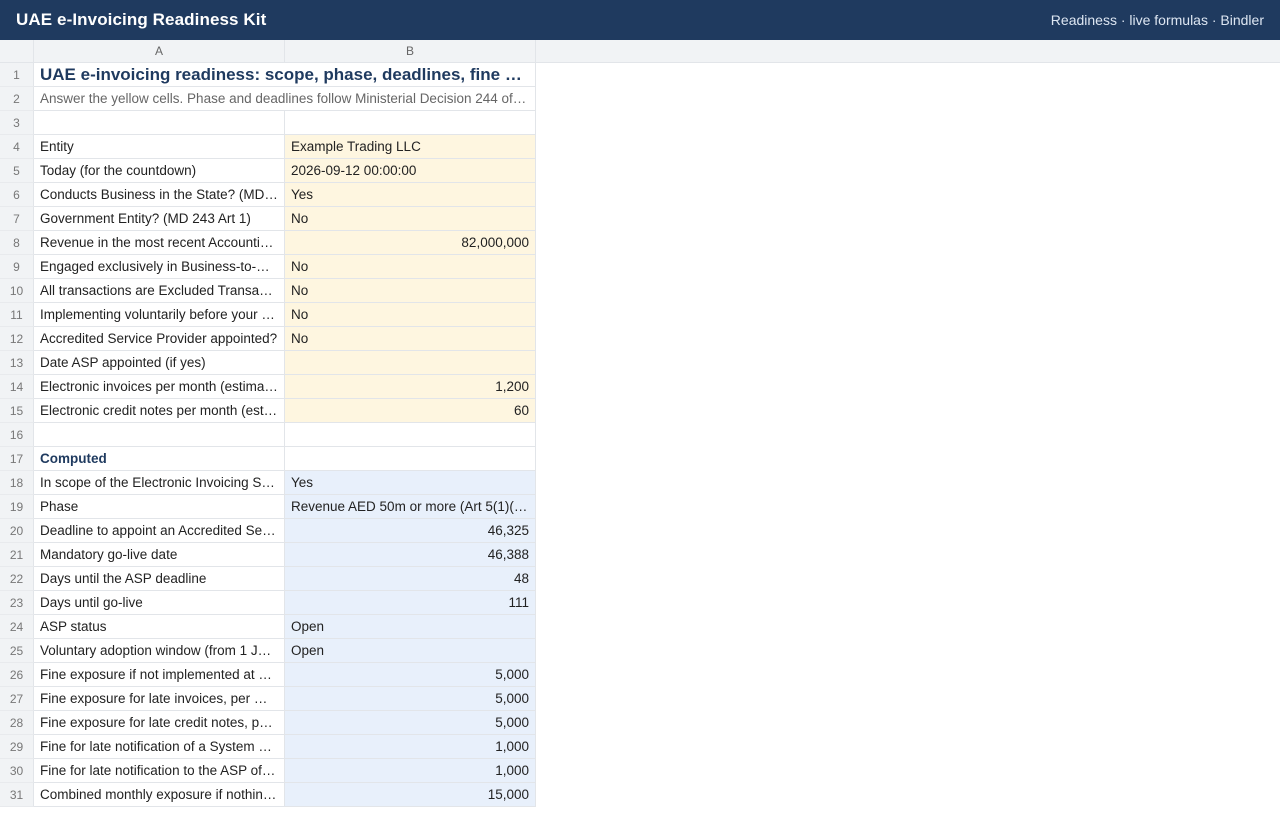 Image resolution: width=1280 pixels, height=814 pixels. Describe the element at coordinates (410, 531) in the screenshot. I see `computed-cell: 46,325` at that location.